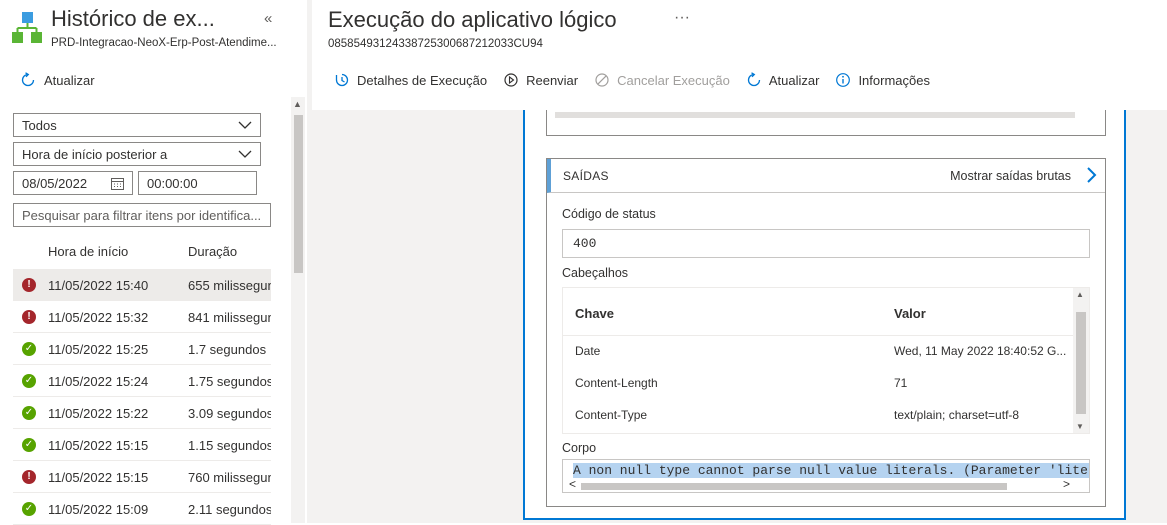 Image resolution: width=1167 pixels, height=525 pixels. Describe the element at coordinates (229, 445) in the screenshot. I see `run-duration: 1.15 segundos` at that location.